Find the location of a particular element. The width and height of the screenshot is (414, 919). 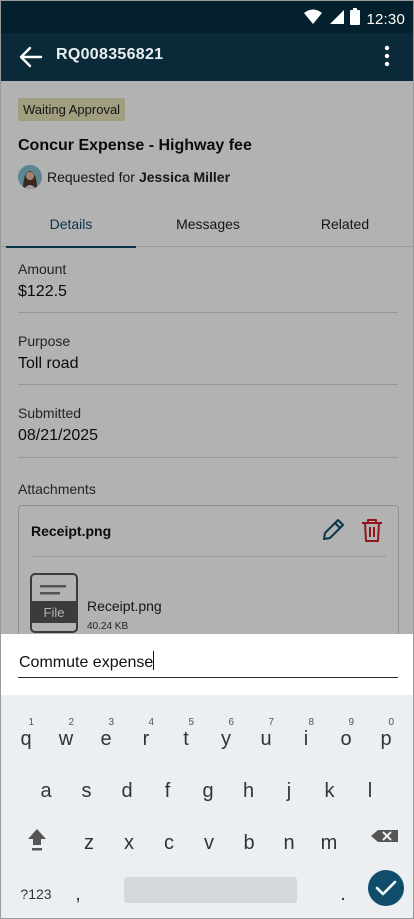

arrow-left-icon is located at coordinates (31, 57).